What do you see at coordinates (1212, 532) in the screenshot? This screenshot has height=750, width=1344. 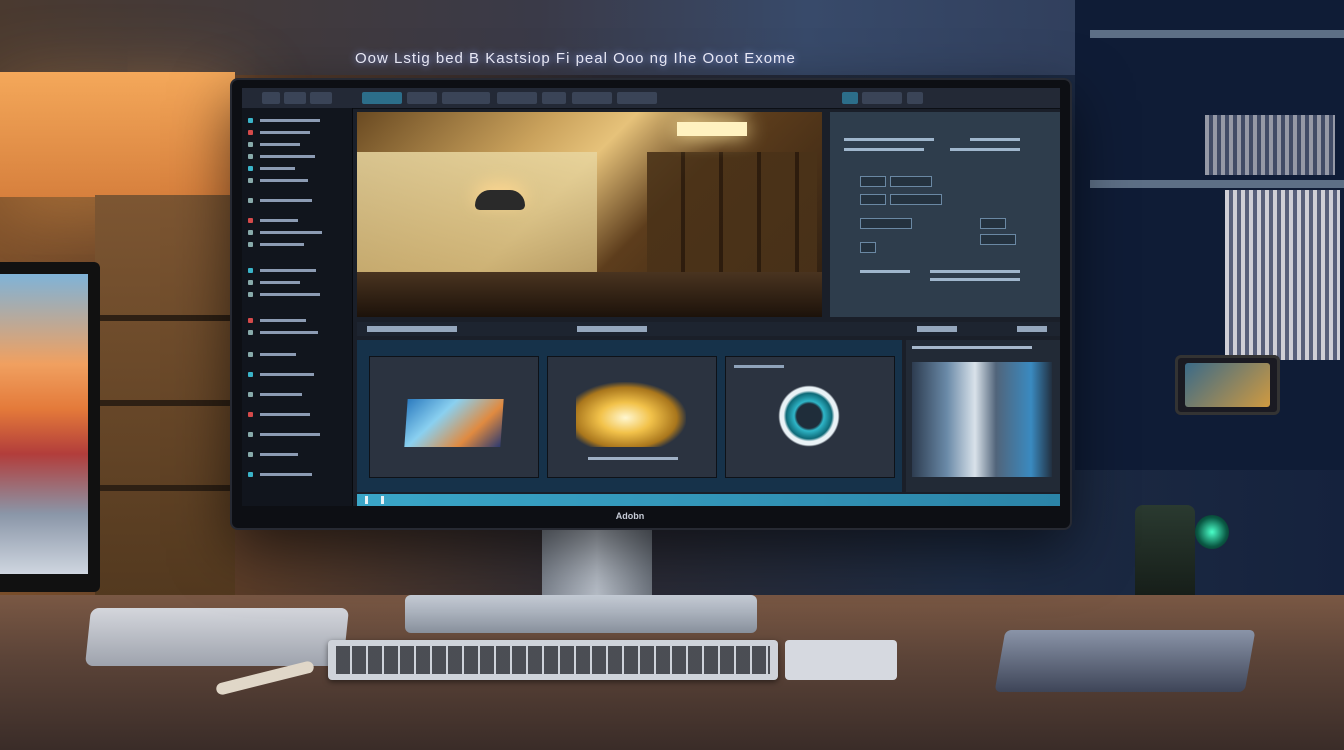 I see `green-indicator-light` at bounding box center [1212, 532].